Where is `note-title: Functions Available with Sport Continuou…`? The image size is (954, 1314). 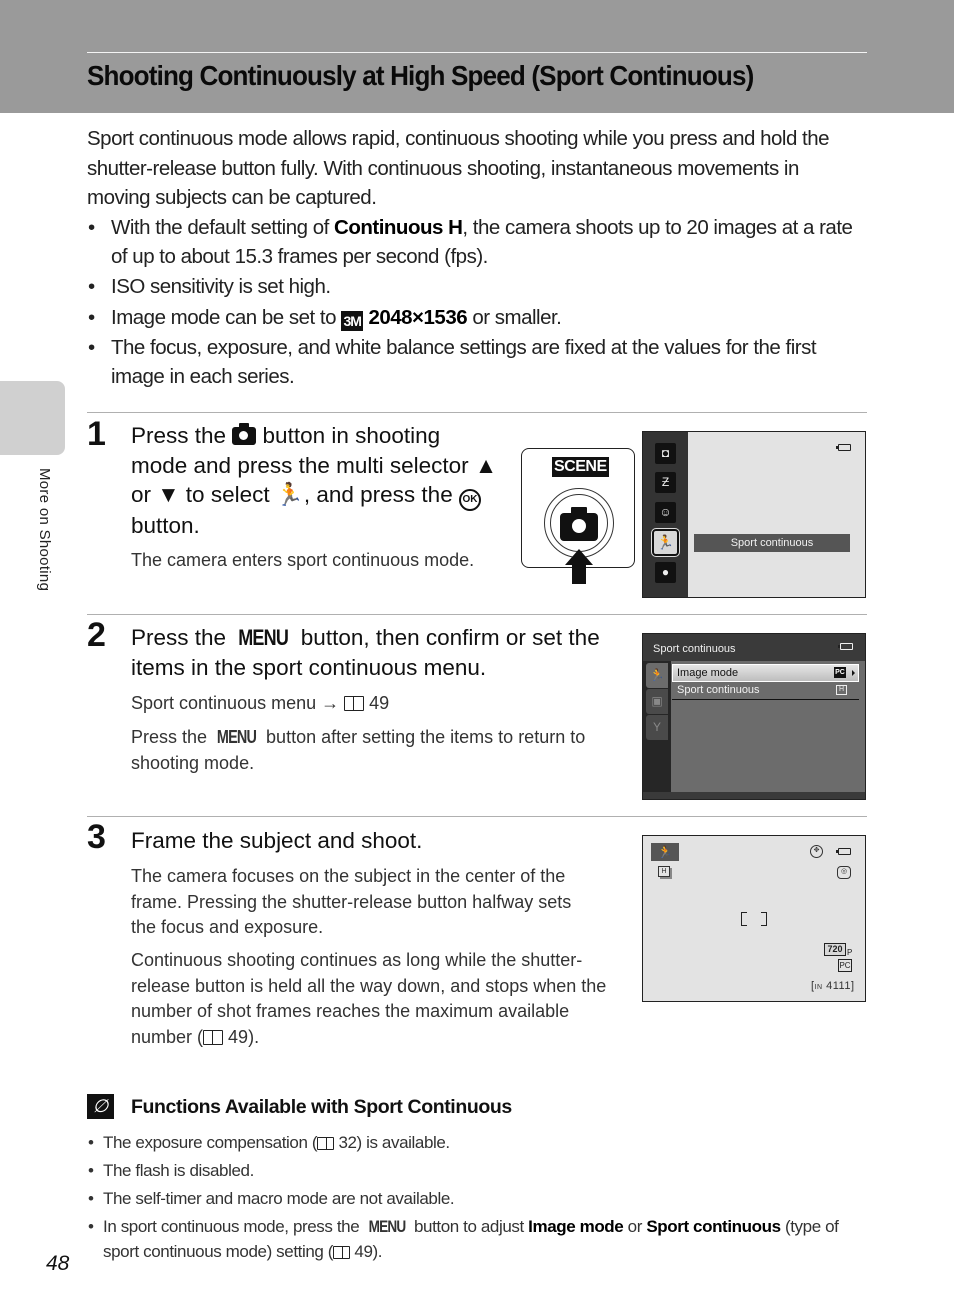 note-title: Functions Available with Sport Continuou… is located at coordinates (321, 1107).